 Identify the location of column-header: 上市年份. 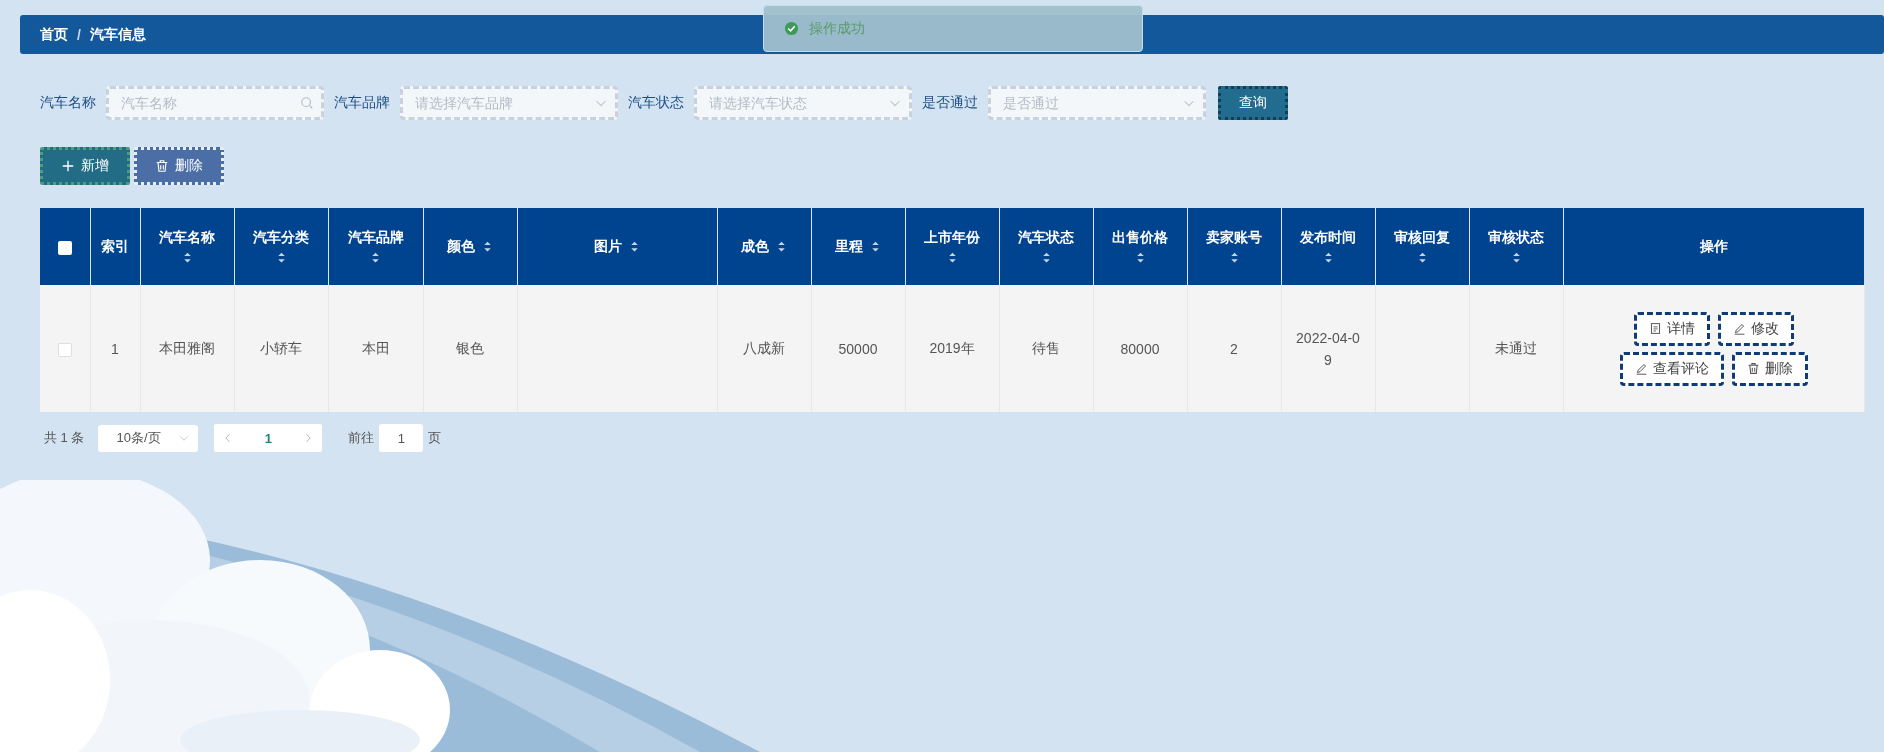
(952, 238).